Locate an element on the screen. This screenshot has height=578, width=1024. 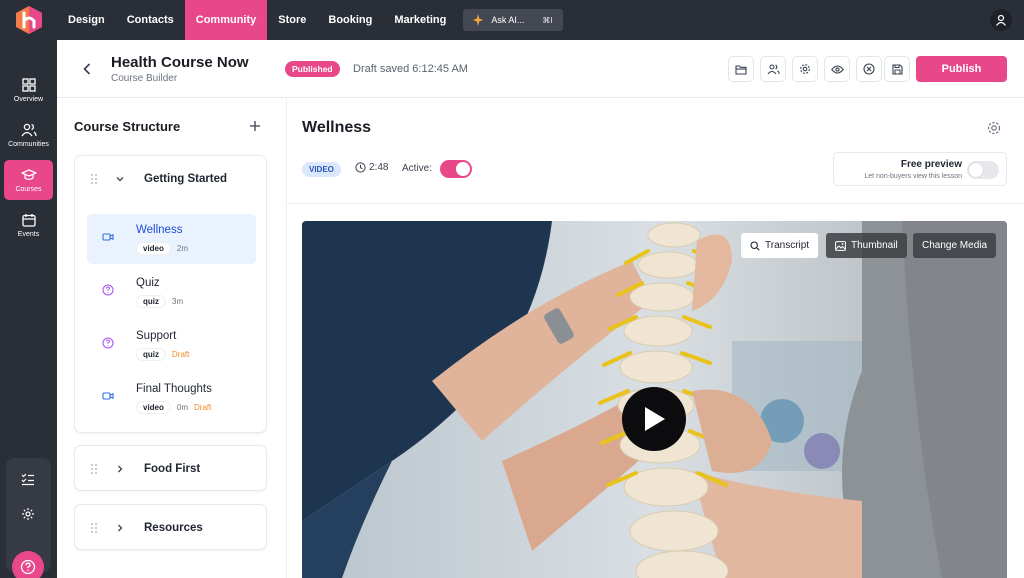
close-circle-icon is located at coordinates (869, 69).